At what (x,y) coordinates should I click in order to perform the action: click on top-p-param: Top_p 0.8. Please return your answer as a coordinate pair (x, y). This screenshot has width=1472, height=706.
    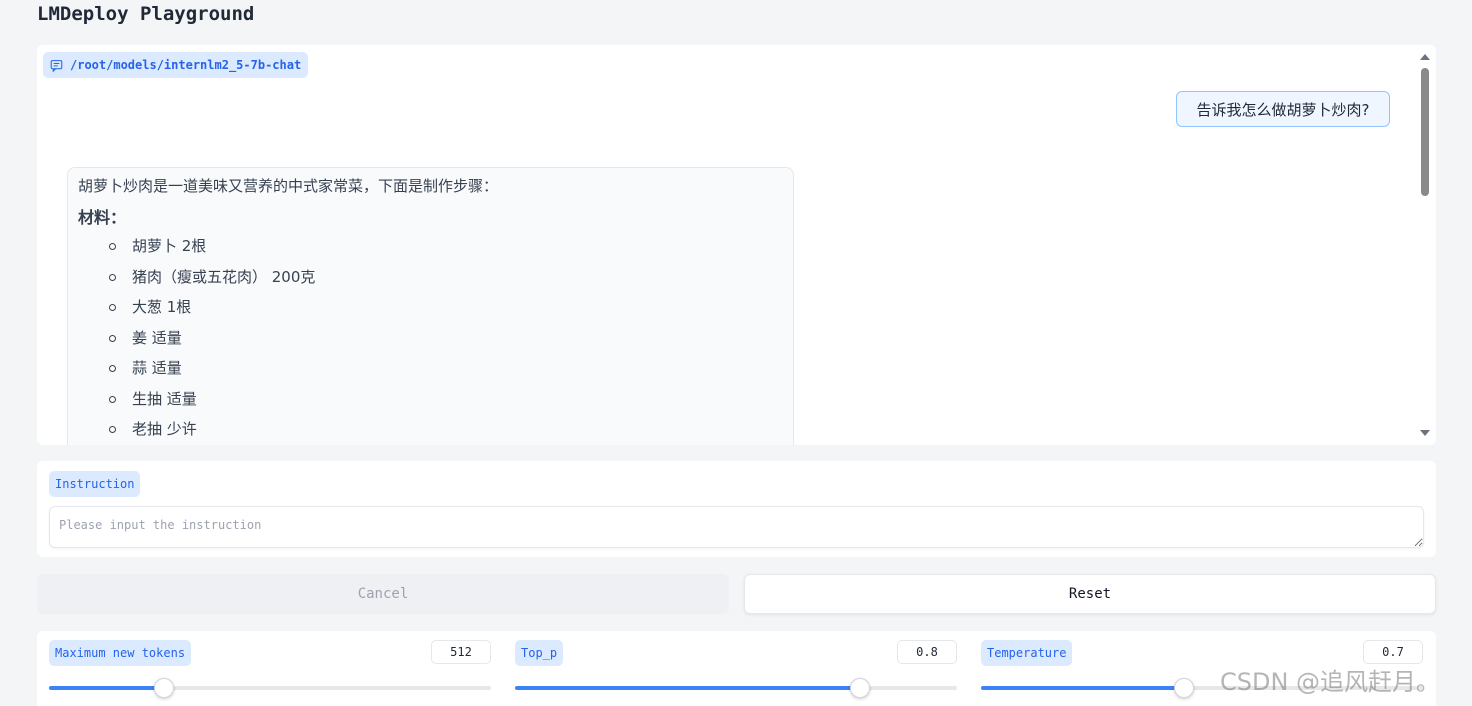
    Looking at the image, I should click on (736, 668).